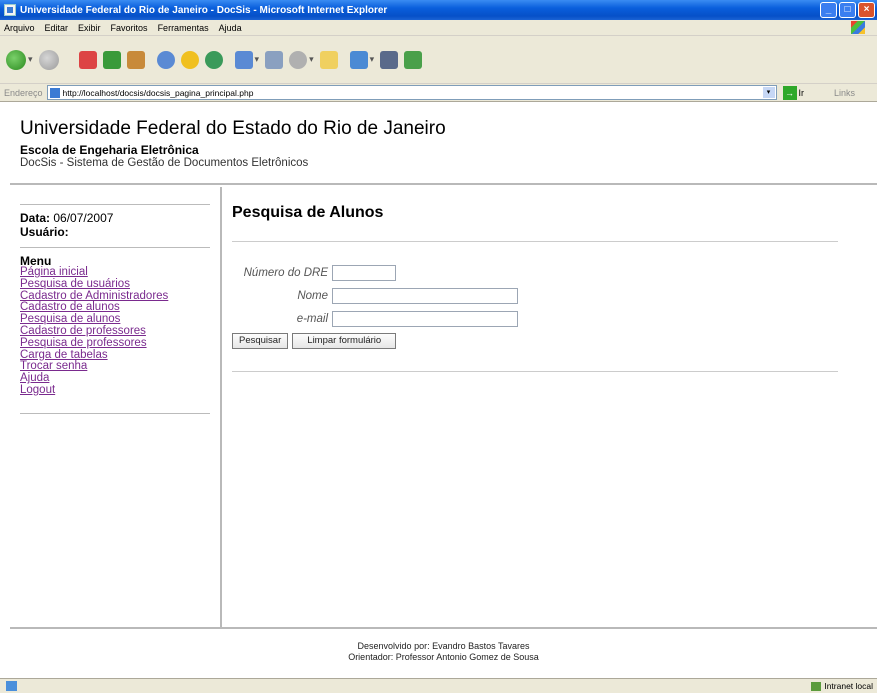 This screenshot has width=877, height=693. Describe the element at coordinates (535, 241) in the screenshot. I see `title-divider` at that location.